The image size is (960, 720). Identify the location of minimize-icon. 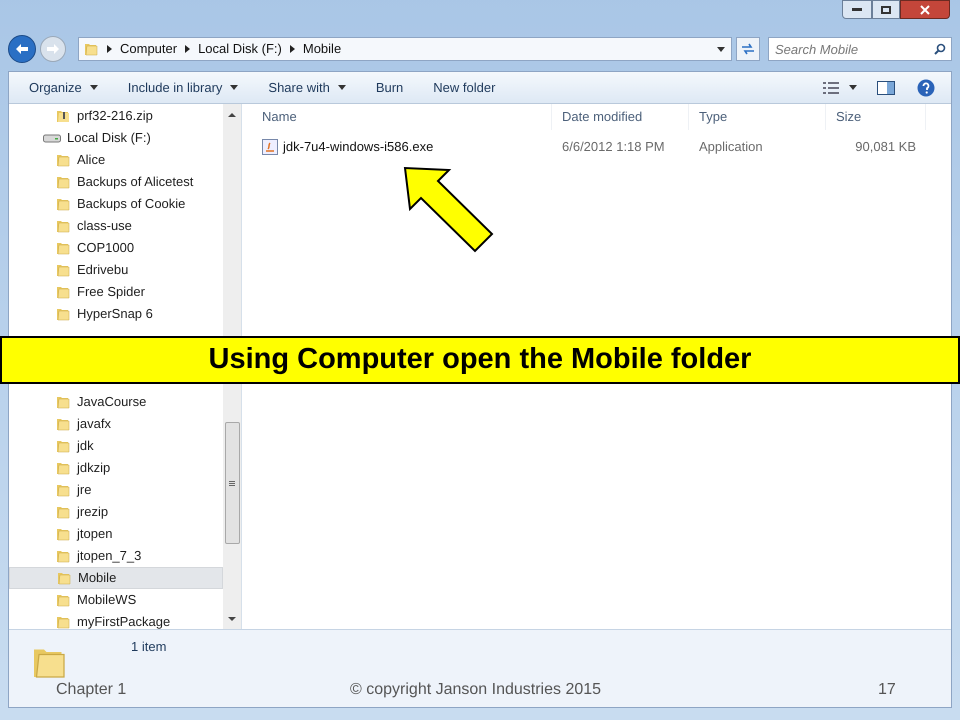
(857, 9).